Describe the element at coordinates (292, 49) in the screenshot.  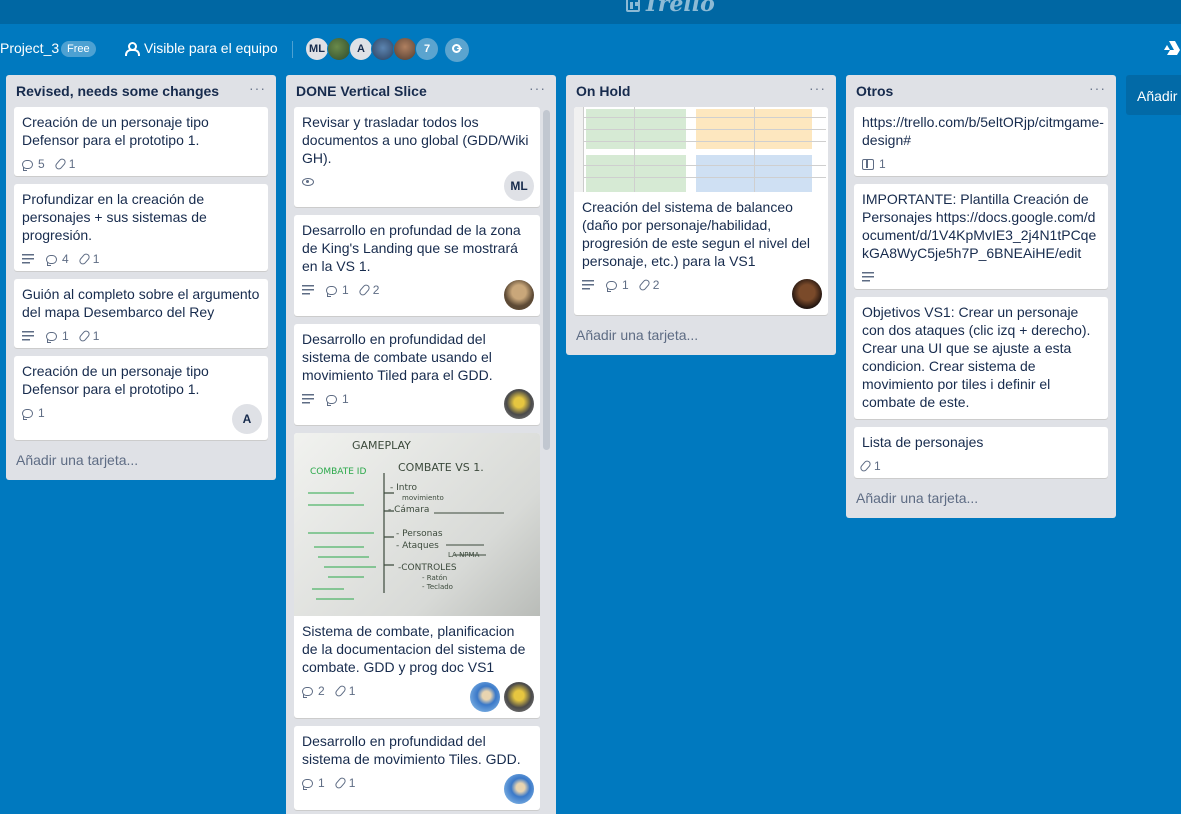
I see `divider` at that location.